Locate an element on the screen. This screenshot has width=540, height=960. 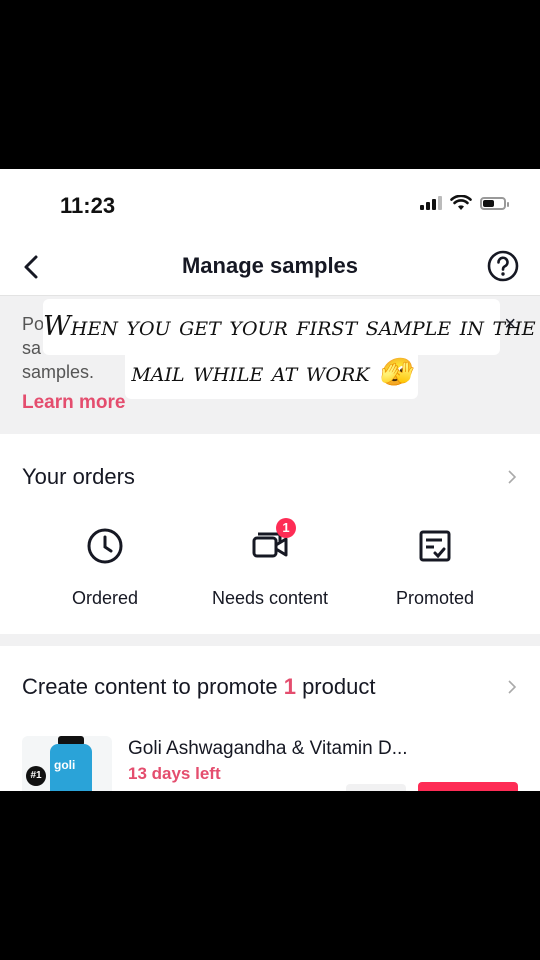
page-title: Manage samples is located at coordinates (270, 265).